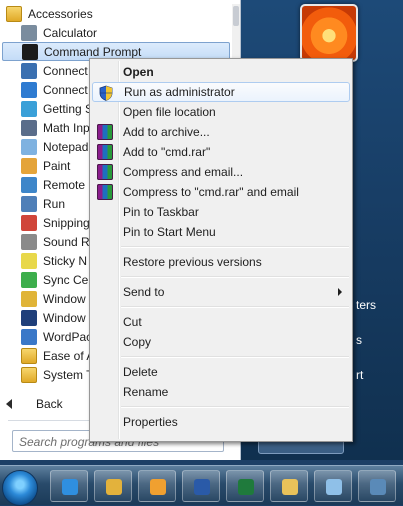 The height and width of the screenshot is (506, 403). Describe the element at coordinates (132, 322) in the screenshot. I see `menu-item-label: Cut` at that location.